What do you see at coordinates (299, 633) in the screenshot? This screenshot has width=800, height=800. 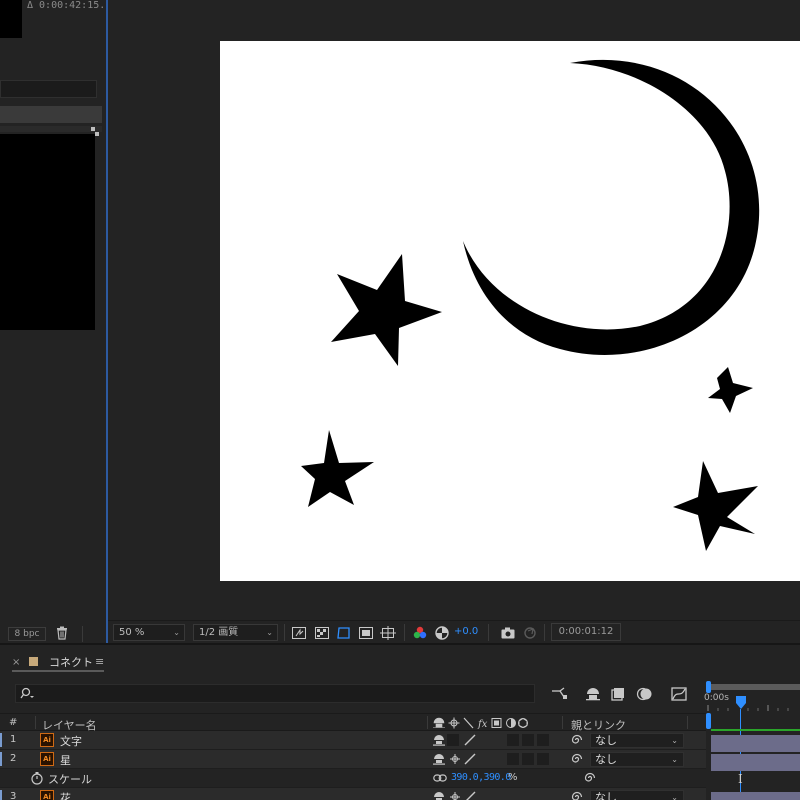 I see `fast-previews-icon` at bounding box center [299, 633].